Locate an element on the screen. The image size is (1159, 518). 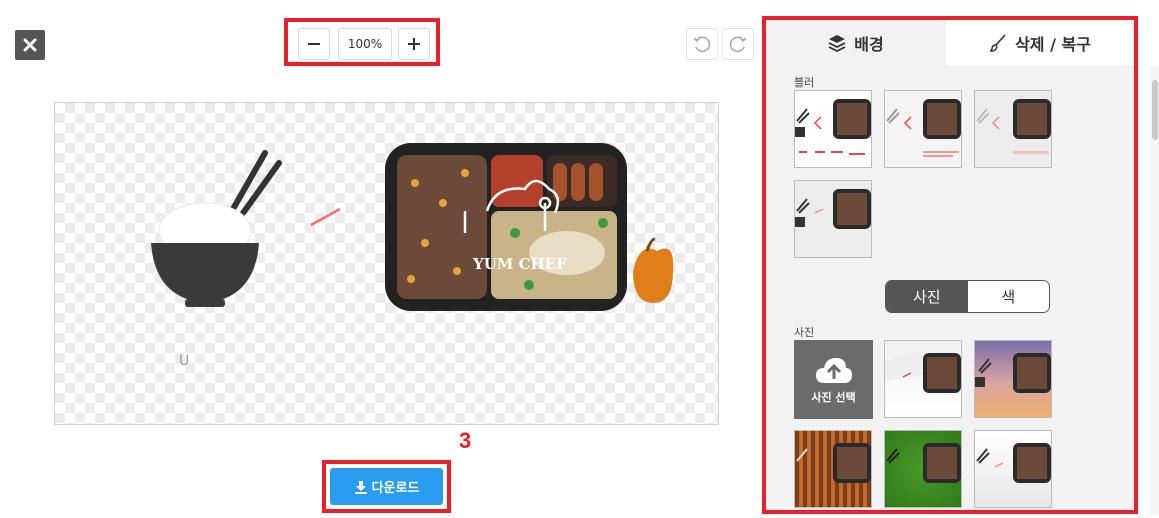
lunch-box-illustration: YUM CHEF is located at coordinates (506, 227).